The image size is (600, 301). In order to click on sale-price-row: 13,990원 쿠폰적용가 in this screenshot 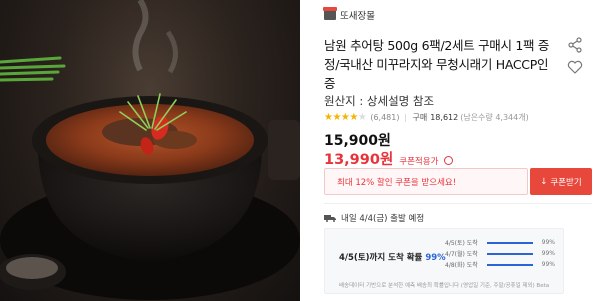, I will do `click(389, 158)`.